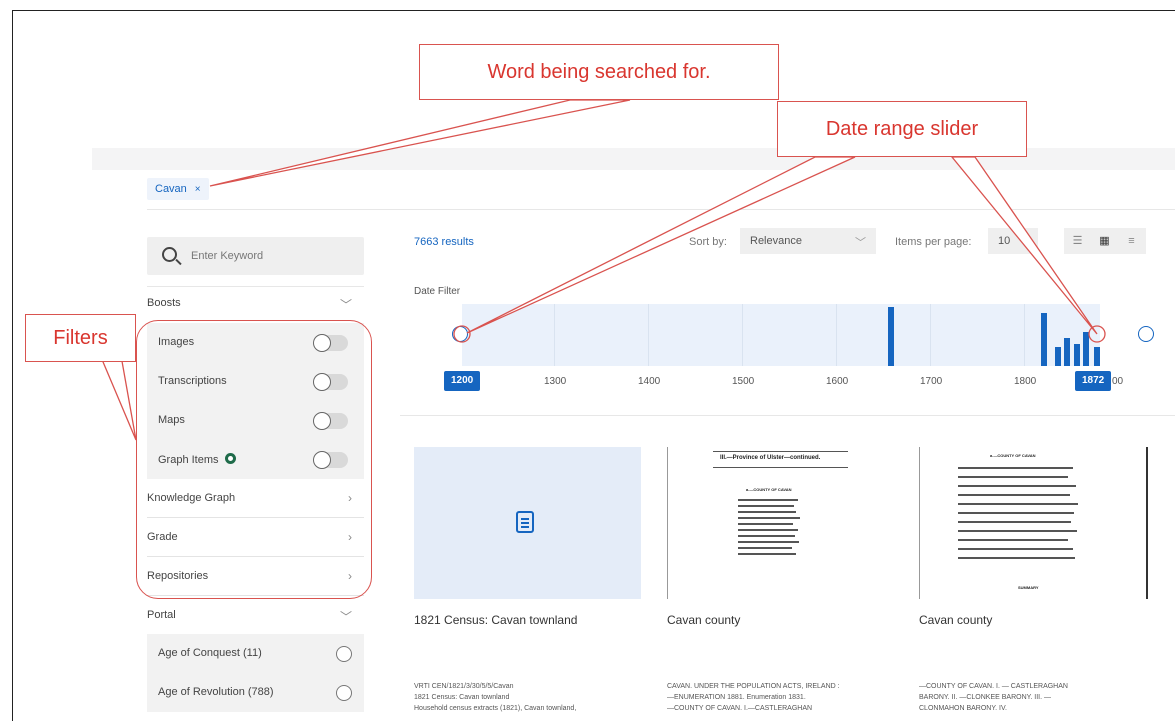  What do you see at coordinates (1093, 381) in the screenshot?
I see `date-range-max-value: 1872` at bounding box center [1093, 381].